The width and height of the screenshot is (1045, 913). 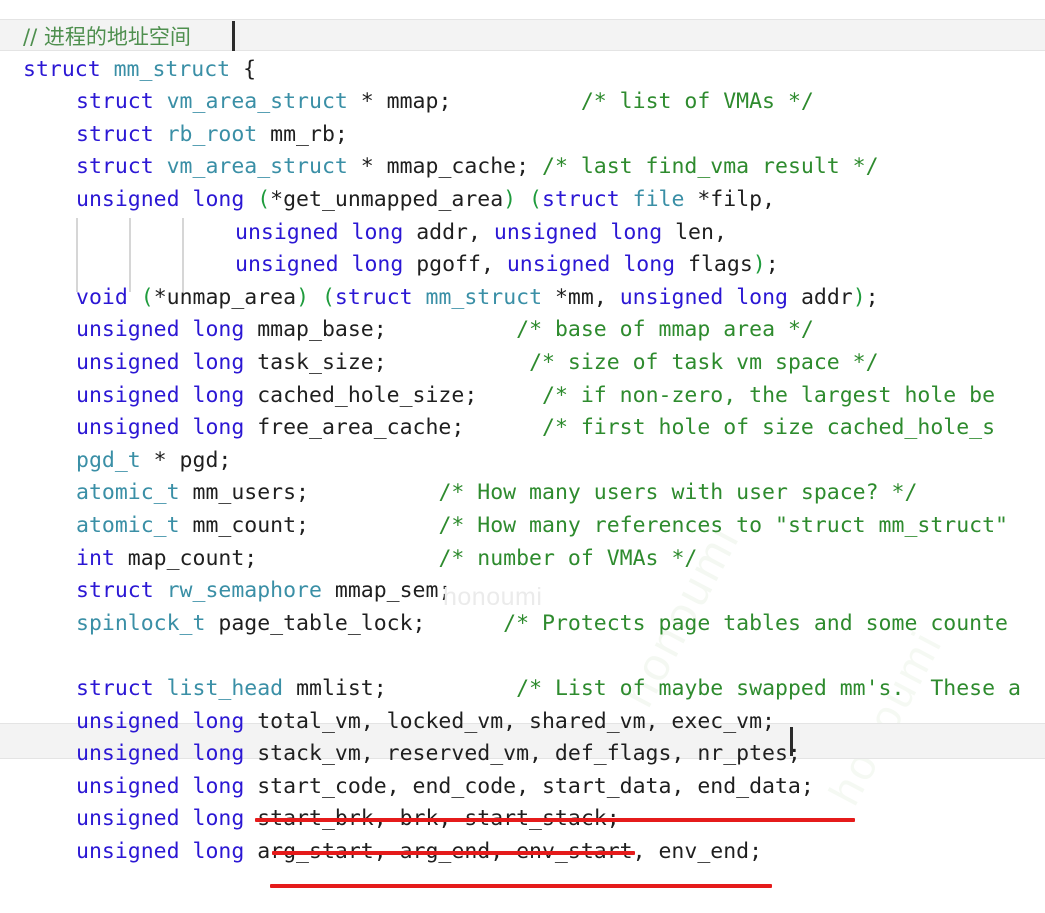 I want to click on code-token: rw_semaphore, so click(x=250, y=591).